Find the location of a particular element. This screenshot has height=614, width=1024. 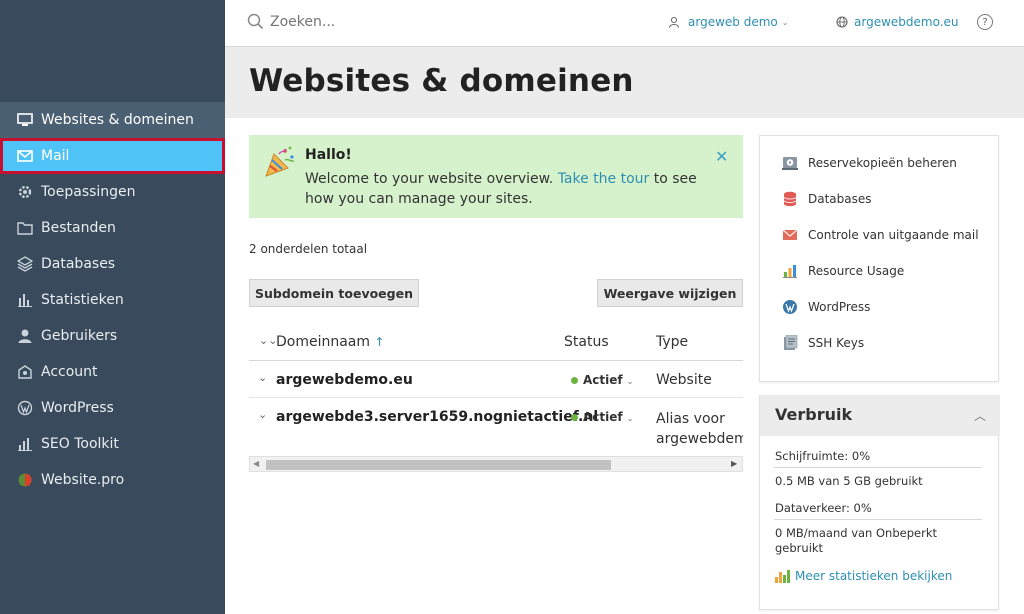

sidebar-item-toepassingen: Toepassingen is located at coordinates (112, 192).